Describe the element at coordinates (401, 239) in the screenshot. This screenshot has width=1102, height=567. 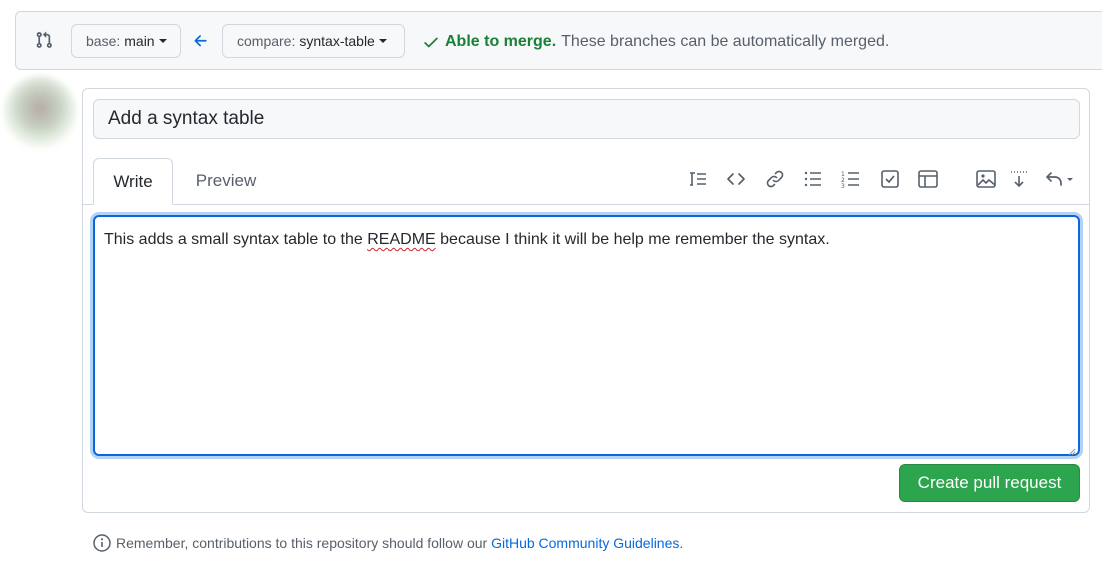
I see `body-text-misspelled: README` at that location.